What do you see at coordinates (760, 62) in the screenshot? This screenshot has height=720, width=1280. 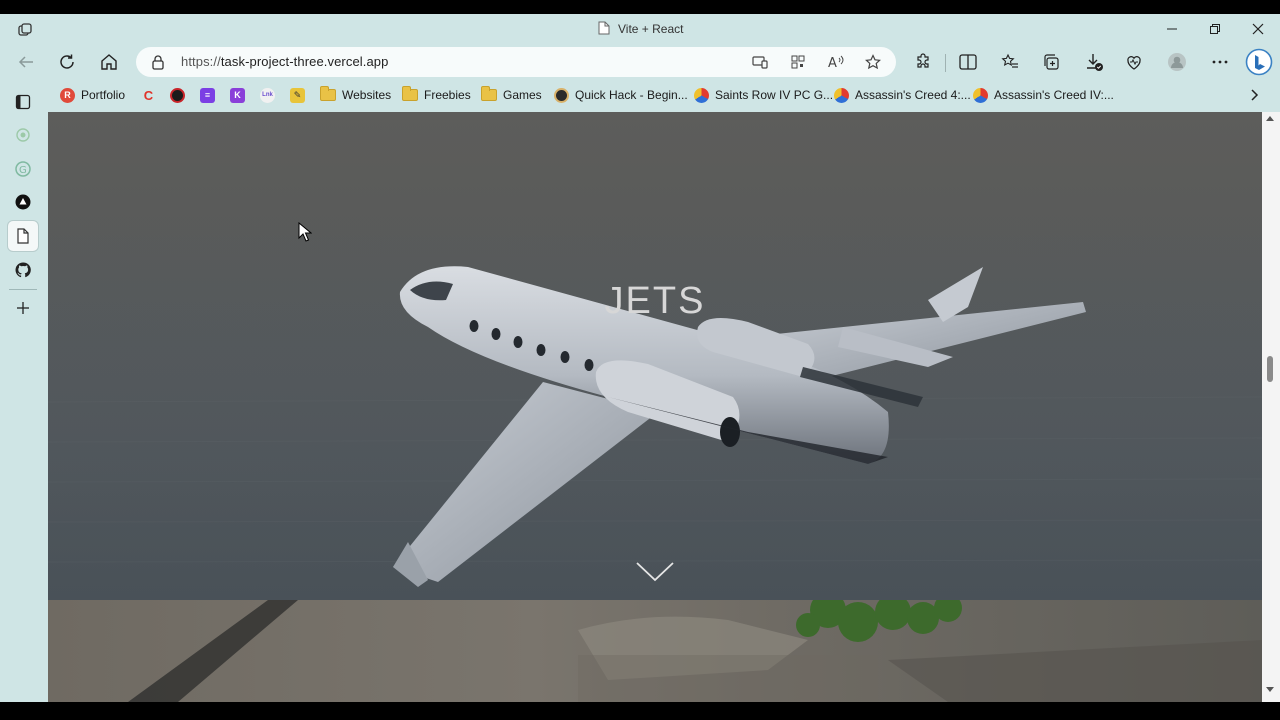 I see `app-available-icon` at bounding box center [760, 62].